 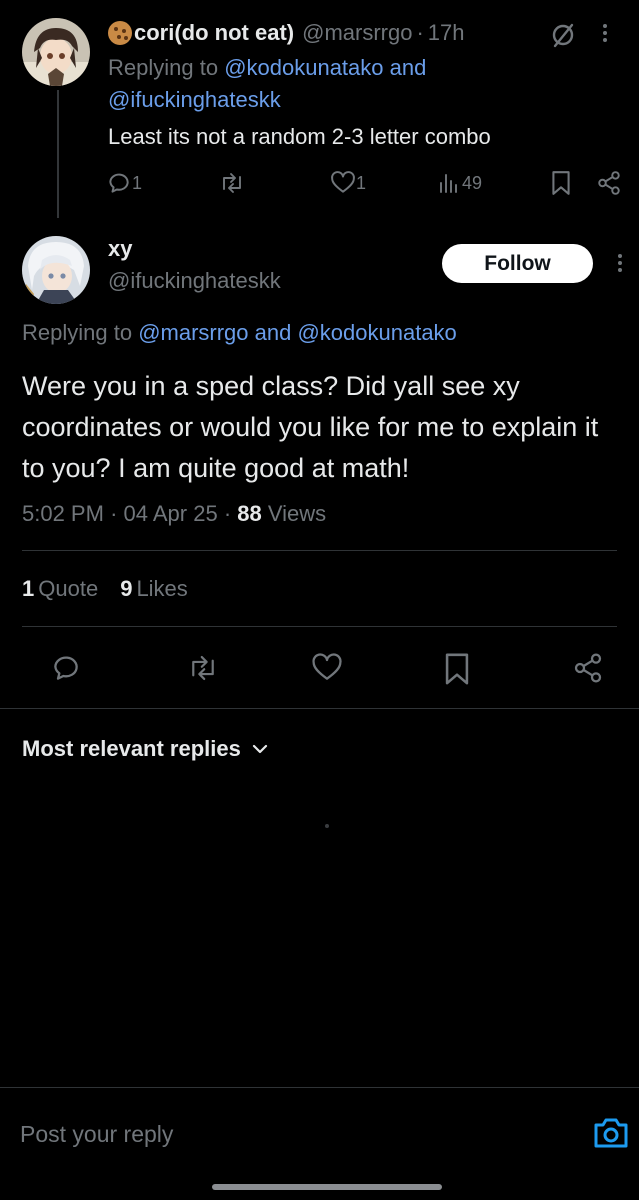 I want to click on chevron-down-icon, so click(x=259, y=749).